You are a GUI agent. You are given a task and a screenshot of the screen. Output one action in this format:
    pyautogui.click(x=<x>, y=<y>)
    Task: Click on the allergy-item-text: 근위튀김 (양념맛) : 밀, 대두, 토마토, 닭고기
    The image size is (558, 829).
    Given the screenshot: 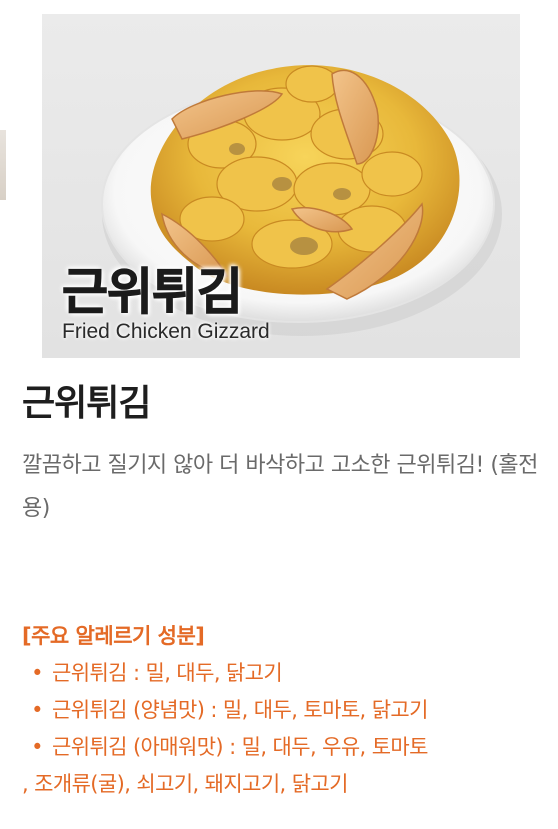 What is the action you would take?
    pyautogui.click(x=240, y=710)
    